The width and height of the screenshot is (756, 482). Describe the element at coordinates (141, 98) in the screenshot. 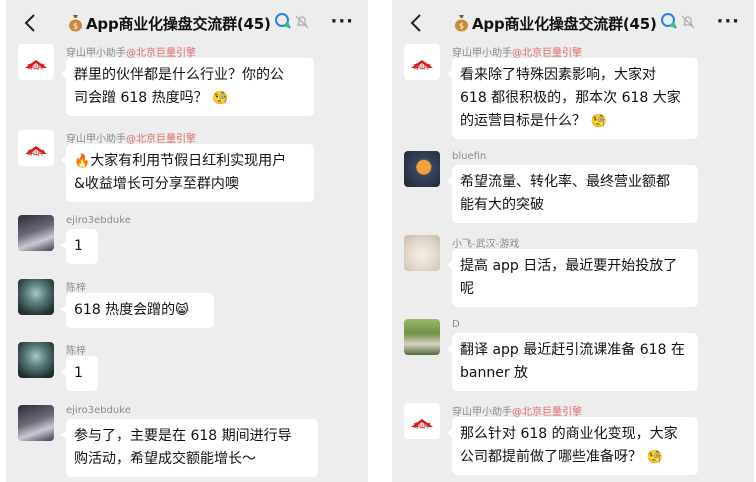

I see `message-line: 司会蹭 618 热度吗？` at that location.